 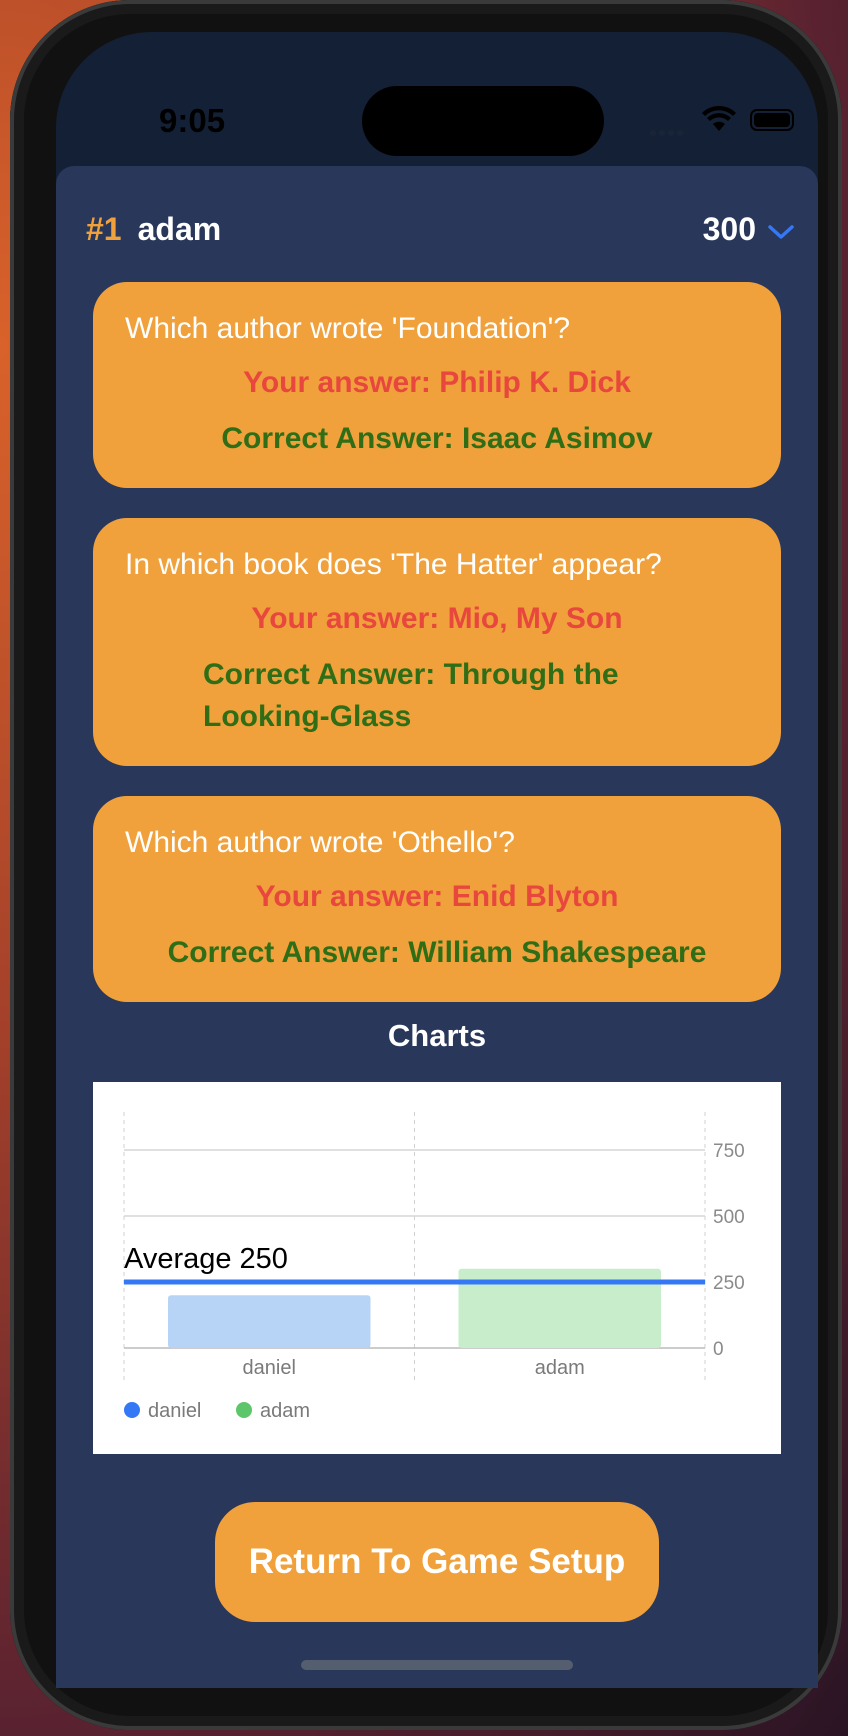 I want to click on average-label: Average 250, so click(x=206, y=1259).